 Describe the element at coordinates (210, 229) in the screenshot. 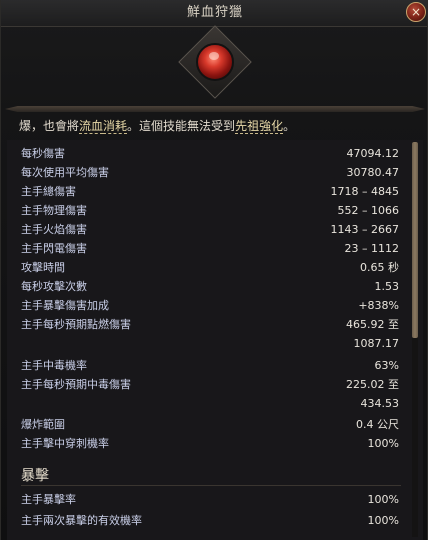

I see `stat-row: 主手火焰傷害 1143 – 2667` at that location.